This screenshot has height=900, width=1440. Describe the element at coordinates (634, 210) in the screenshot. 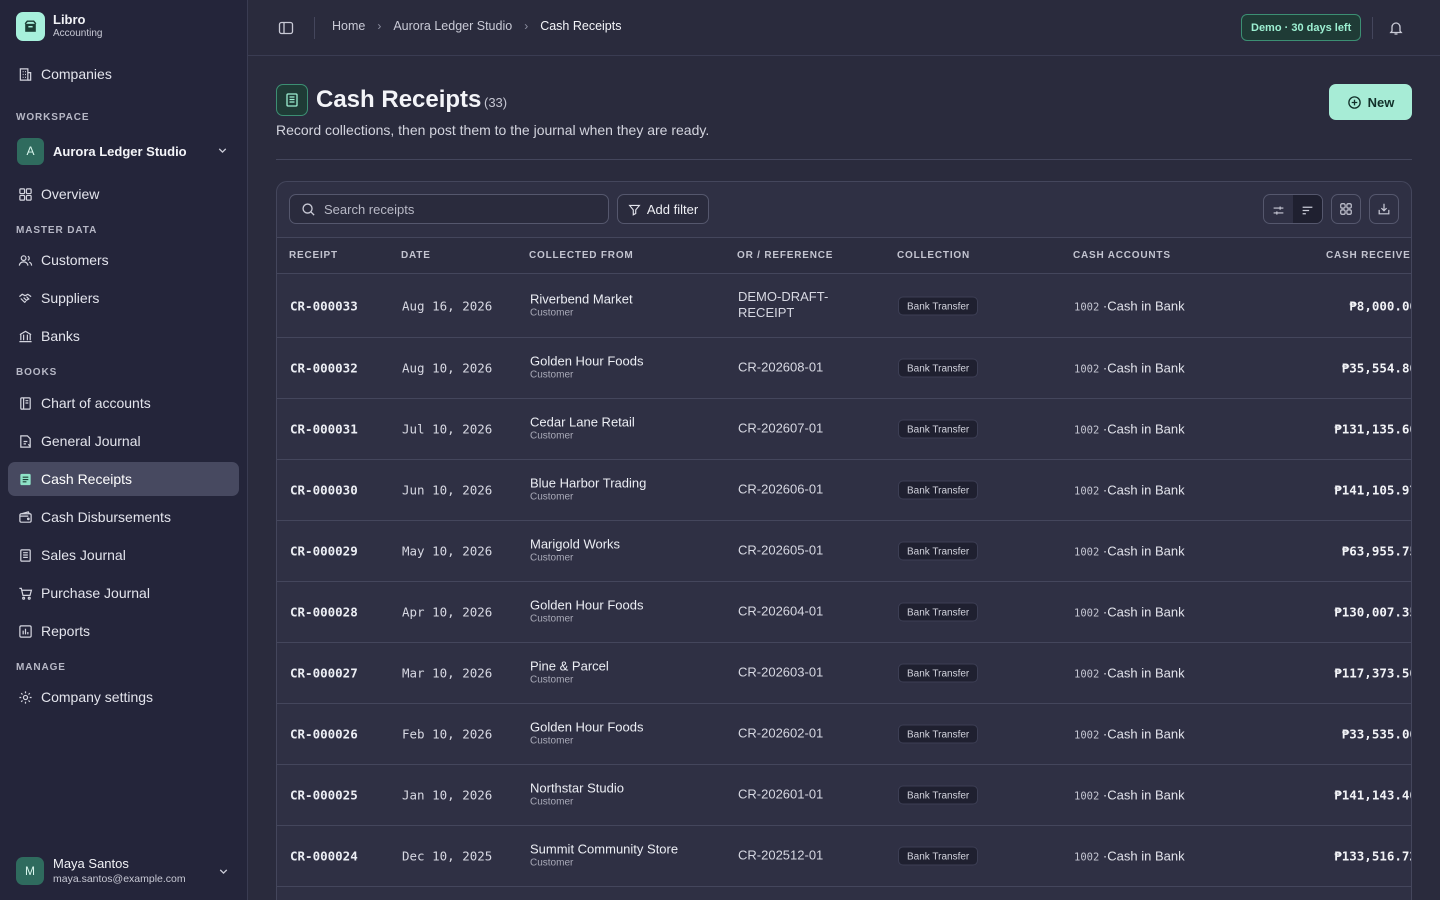

I see `filter-icon` at that location.